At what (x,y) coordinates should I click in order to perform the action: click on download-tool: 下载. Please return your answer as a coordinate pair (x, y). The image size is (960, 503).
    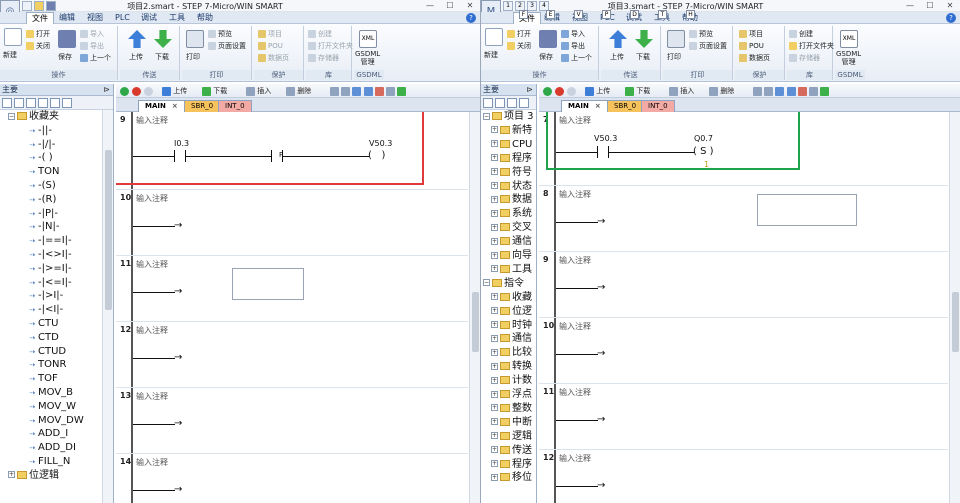
    Looking at the image, I should click on (214, 91).